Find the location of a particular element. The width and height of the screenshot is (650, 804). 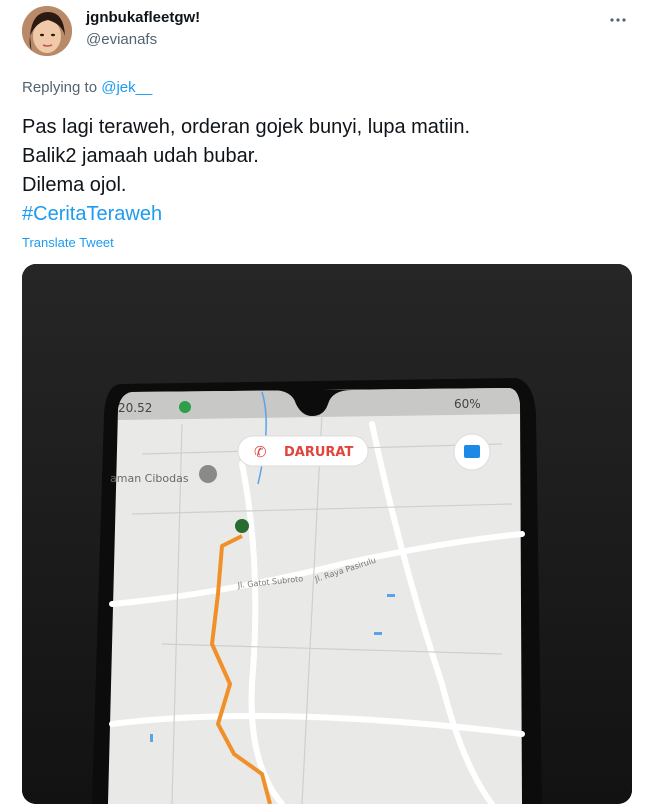

avatar-photo is located at coordinates (47, 31).